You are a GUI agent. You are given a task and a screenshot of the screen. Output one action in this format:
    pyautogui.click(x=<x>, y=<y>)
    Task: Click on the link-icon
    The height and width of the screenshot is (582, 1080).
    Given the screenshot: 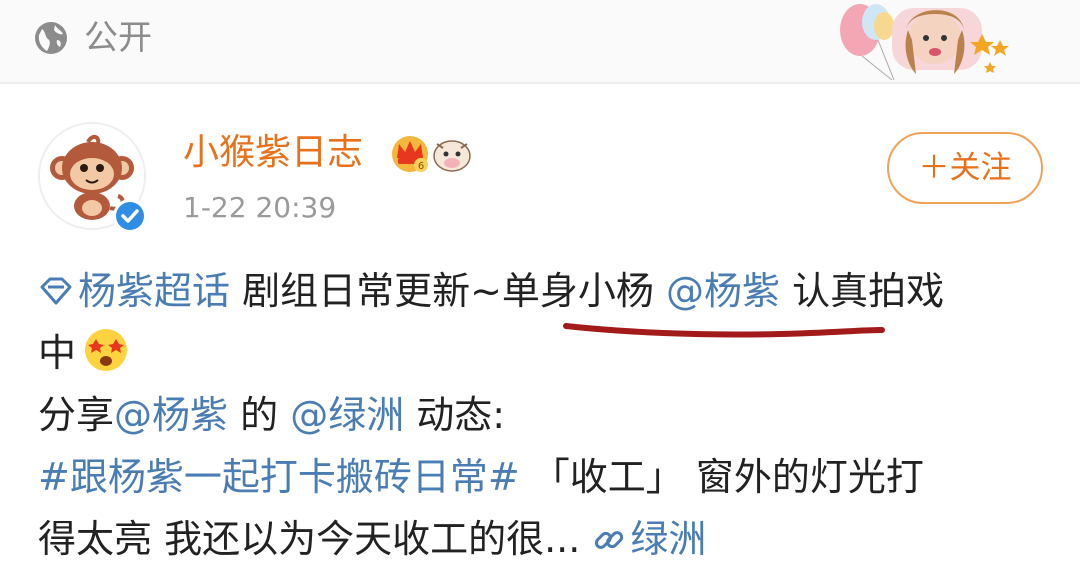 What is the action you would take?
    pyautogui.click(x=609, y=540)
    